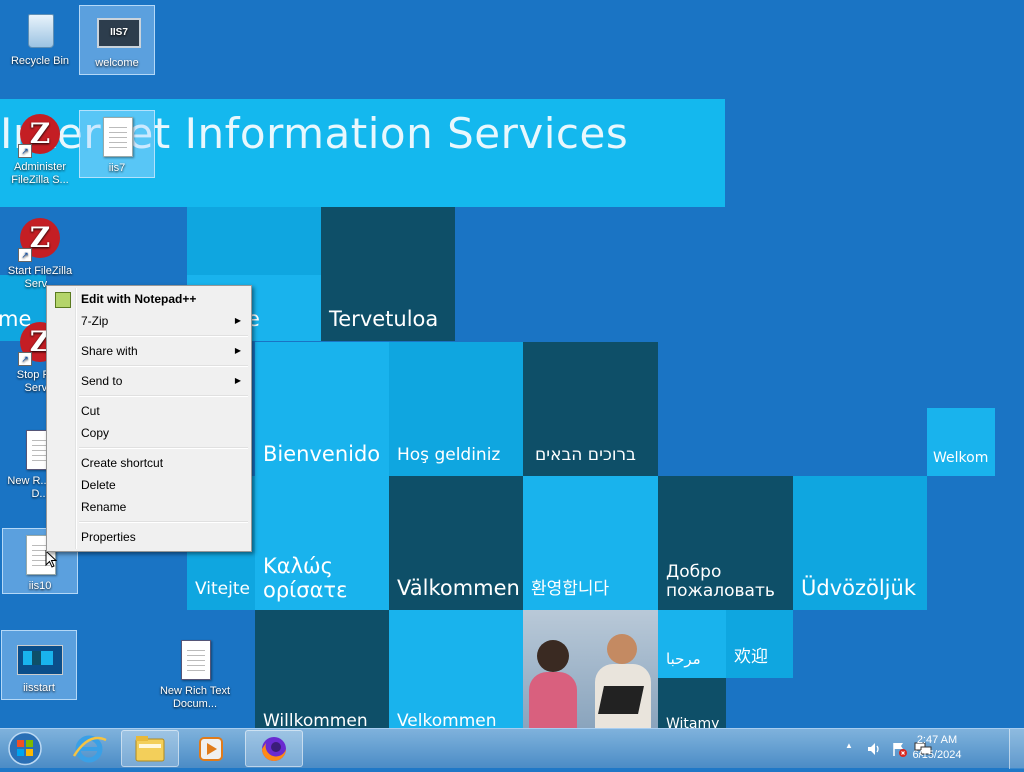 The height and width of the screenshot is (772, 1024). Describe the element at coordinates (305, 589) in the screenshot. I see `tile-text-line2: ορίσατε` at that location.